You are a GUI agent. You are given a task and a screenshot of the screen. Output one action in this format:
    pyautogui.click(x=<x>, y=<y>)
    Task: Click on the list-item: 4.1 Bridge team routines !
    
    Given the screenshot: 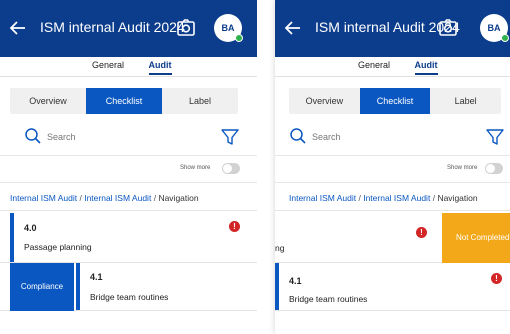 What is the action you would take?
    pyautogui.click(x=392, y=287)
    